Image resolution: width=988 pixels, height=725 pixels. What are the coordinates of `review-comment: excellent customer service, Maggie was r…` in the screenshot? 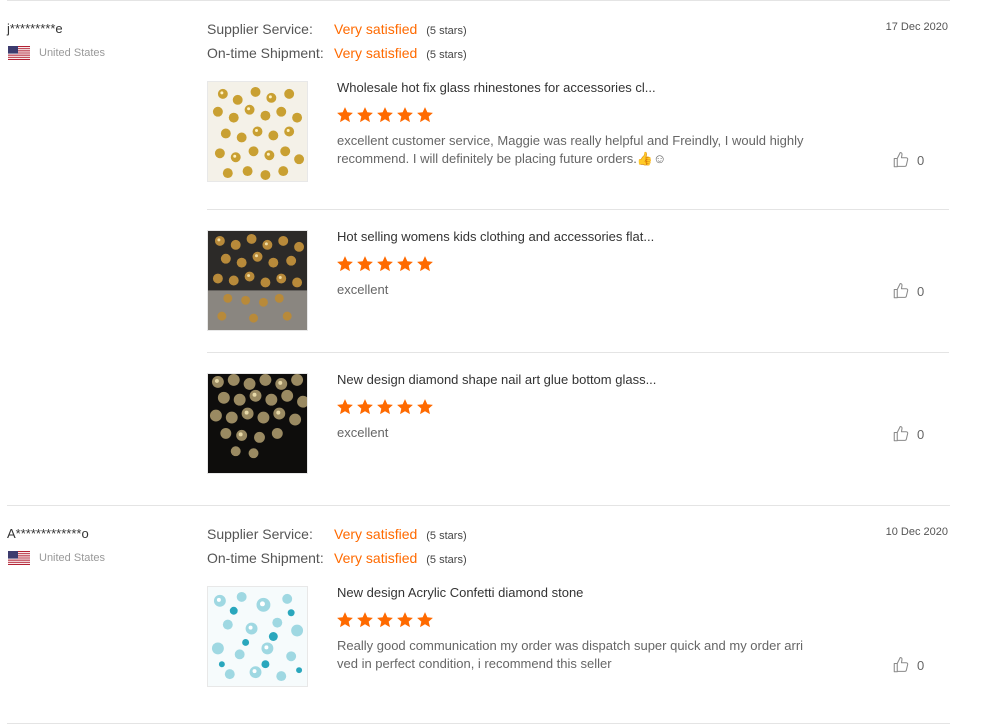 It's located at (587, 150).